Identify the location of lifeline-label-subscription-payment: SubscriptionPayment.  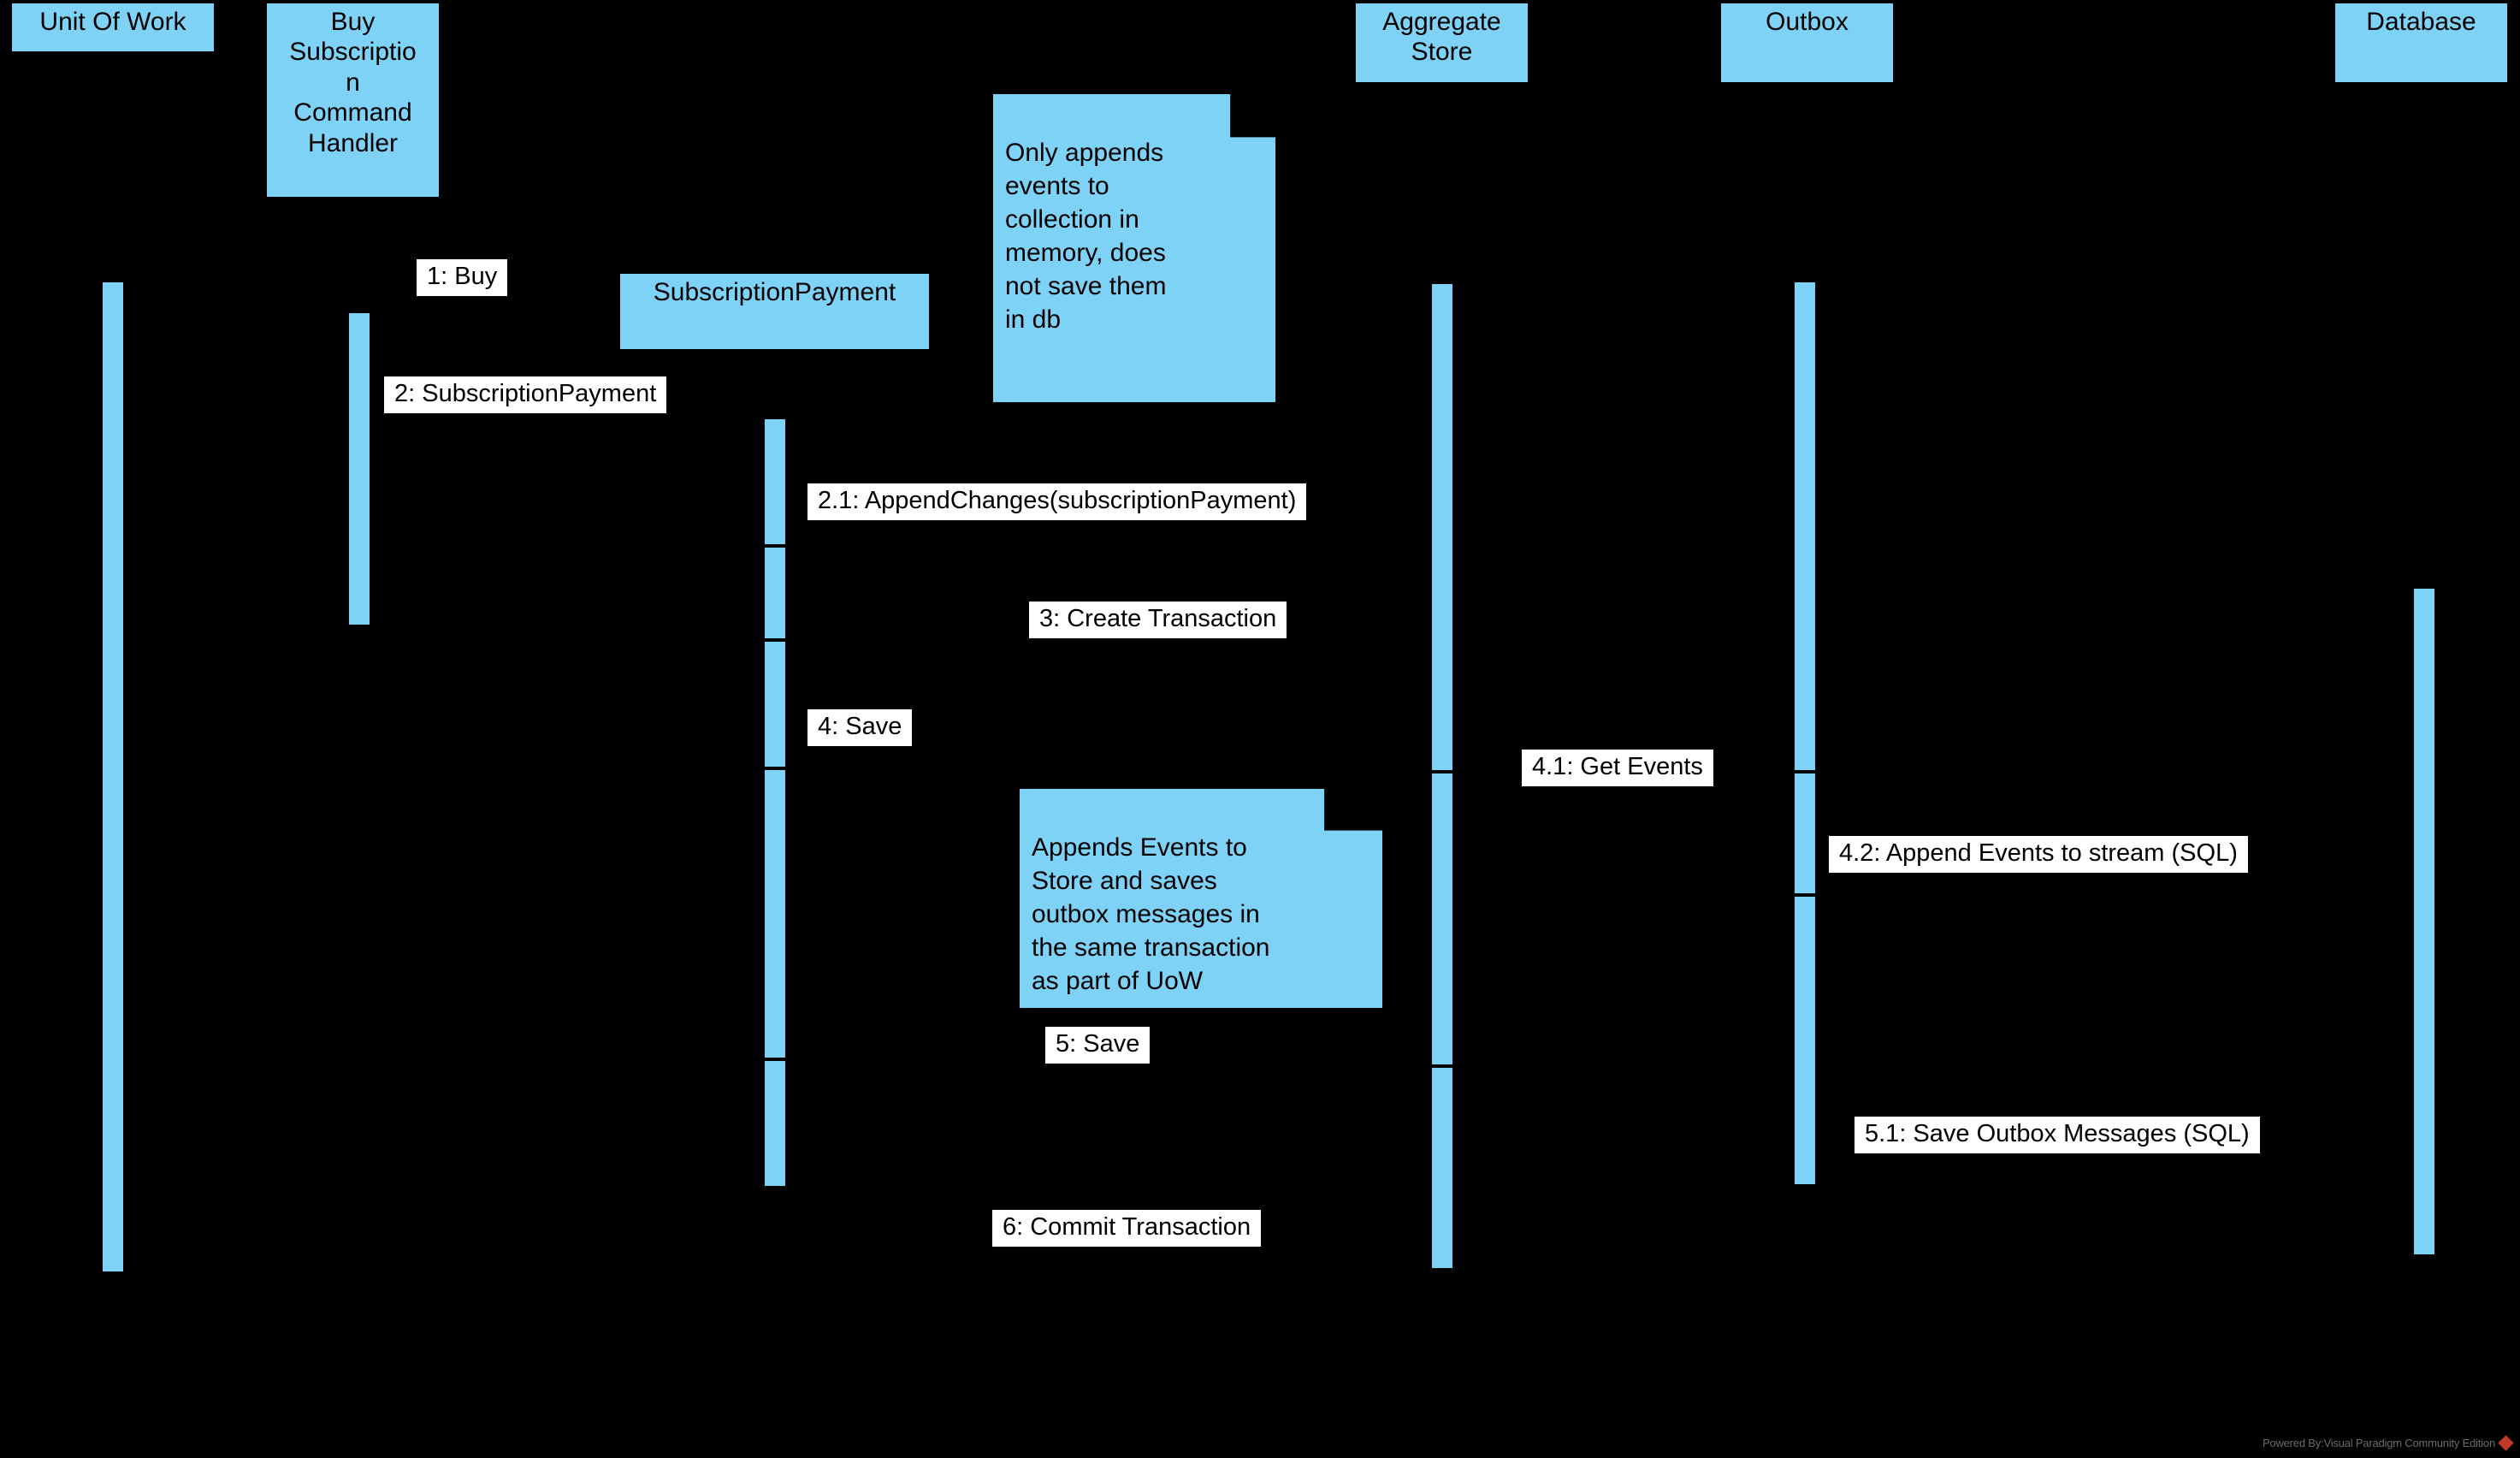
(775, 292).